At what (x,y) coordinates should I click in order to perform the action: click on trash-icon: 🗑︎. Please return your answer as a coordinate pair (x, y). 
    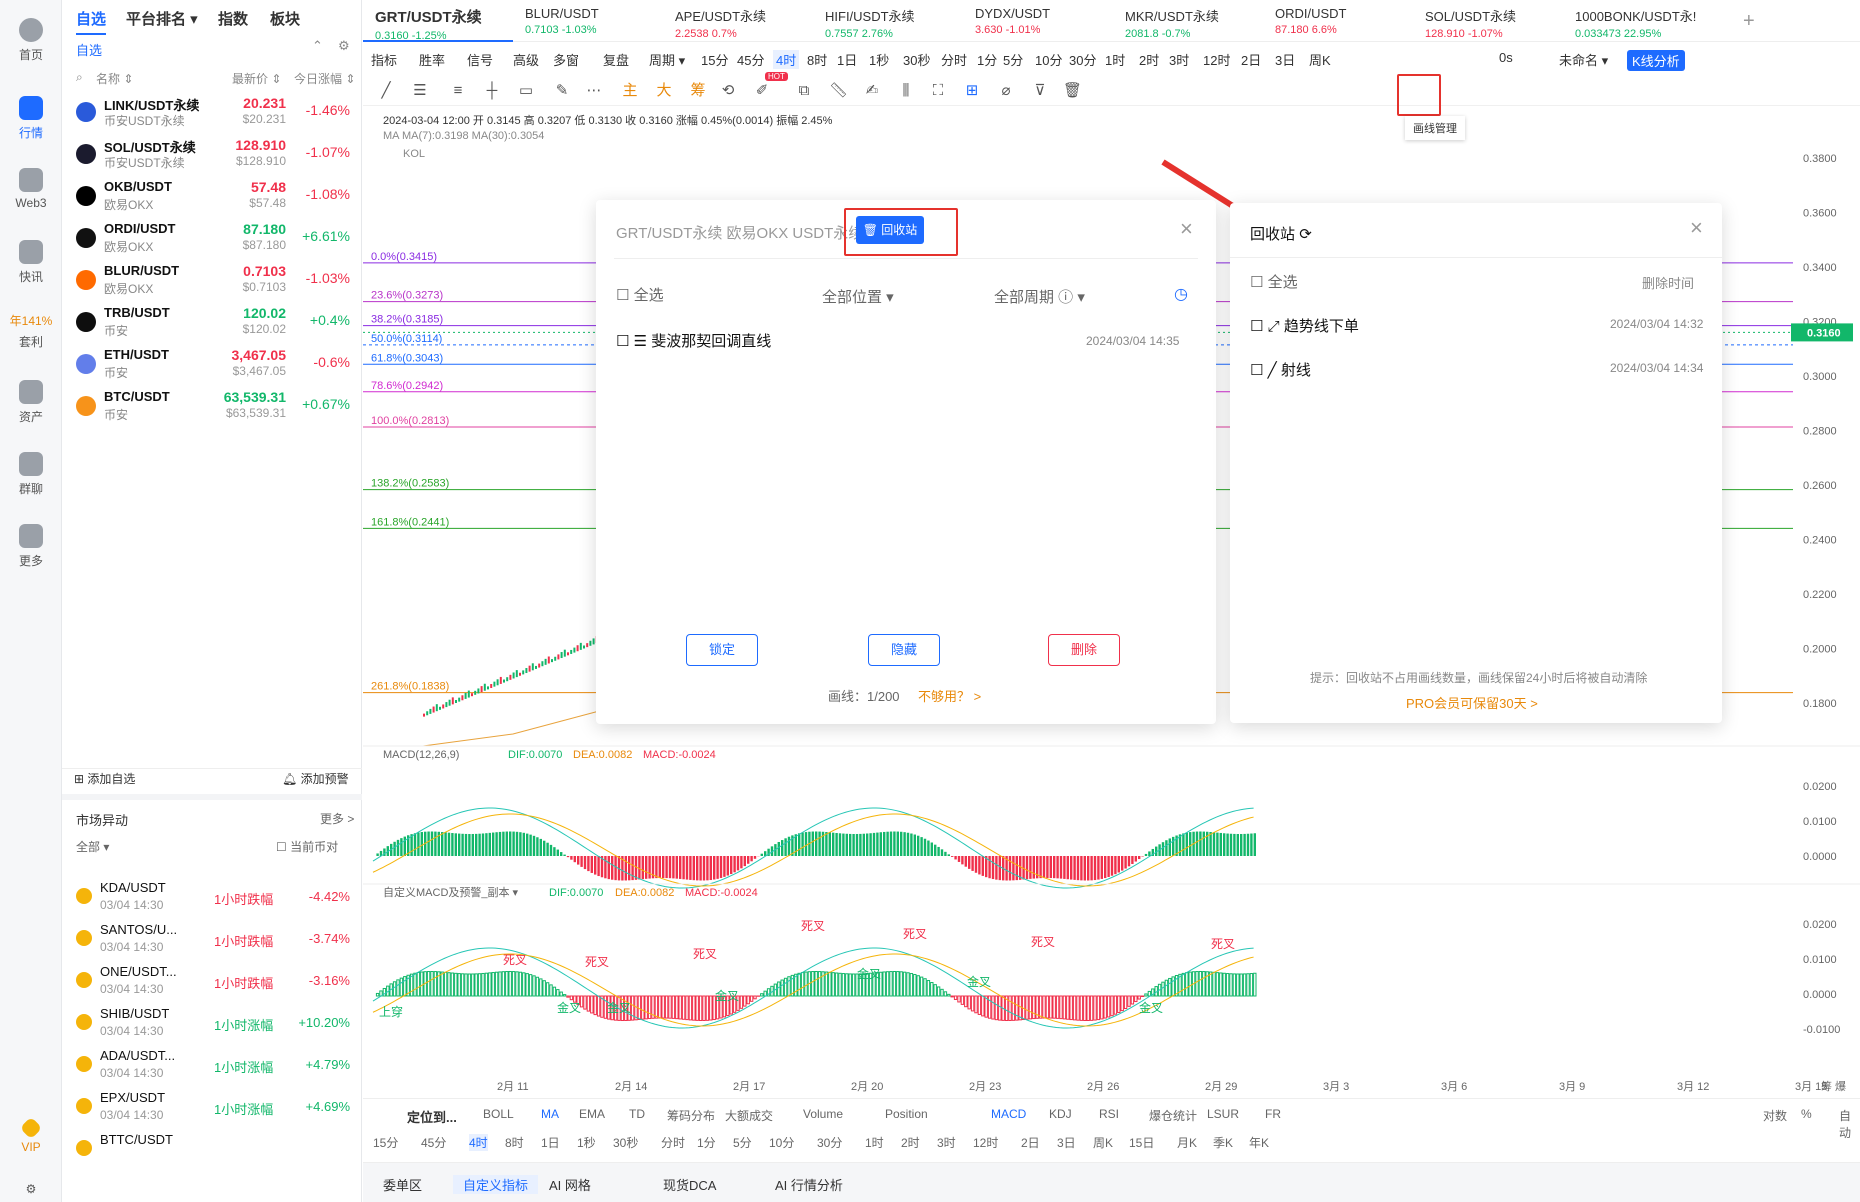
    Looking at the image, I should click on (1072, 91).